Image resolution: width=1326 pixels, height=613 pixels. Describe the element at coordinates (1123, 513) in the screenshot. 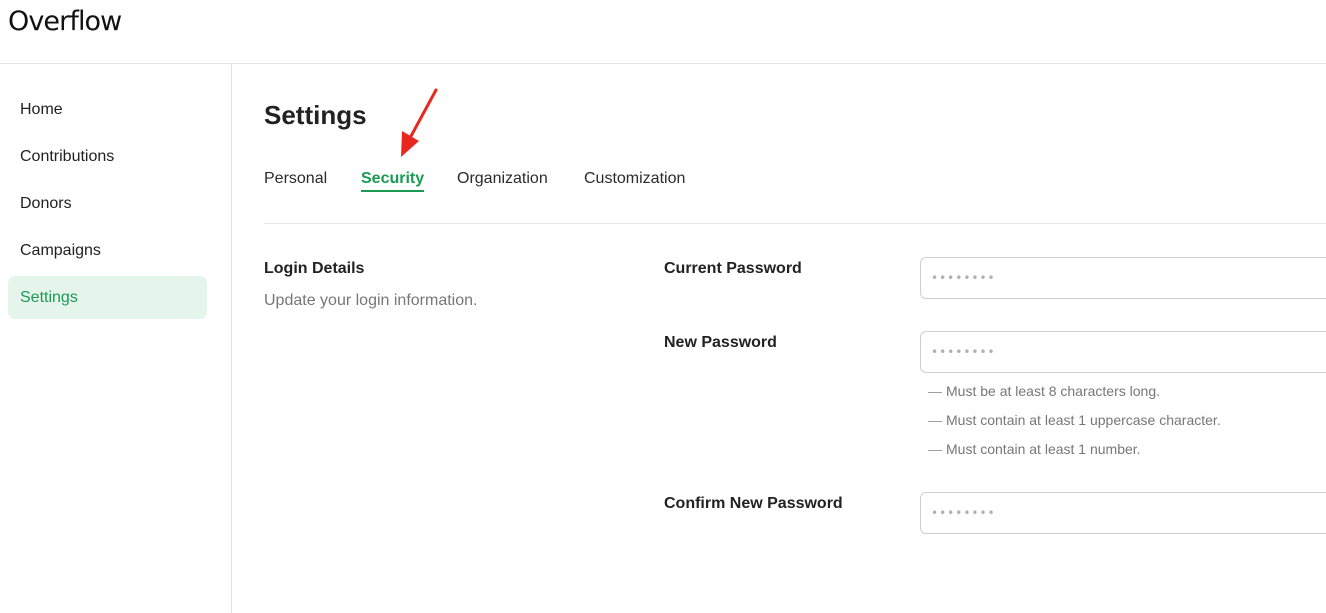

I see `confirm-password-field` at that location.